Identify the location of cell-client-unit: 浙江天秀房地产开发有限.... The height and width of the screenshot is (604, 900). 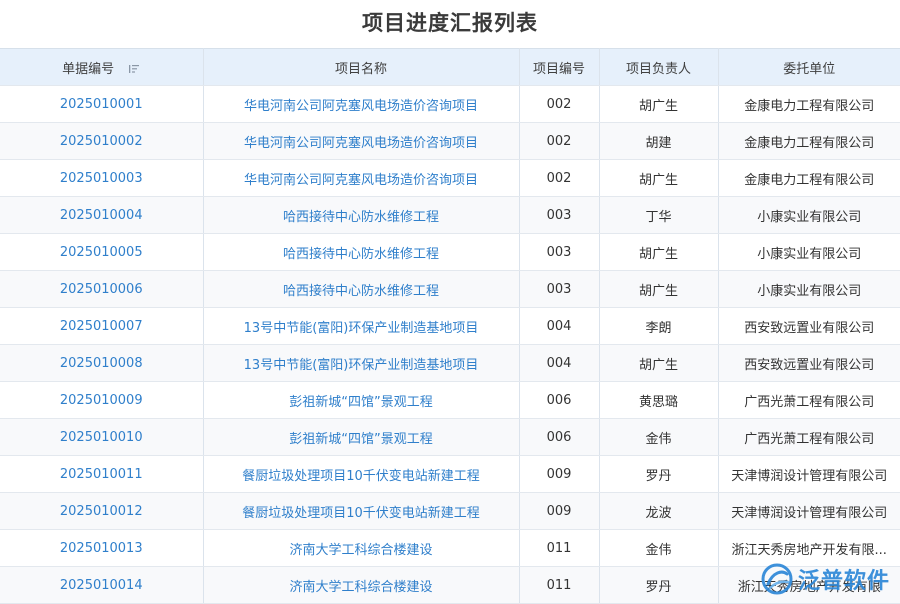
(809, 548).